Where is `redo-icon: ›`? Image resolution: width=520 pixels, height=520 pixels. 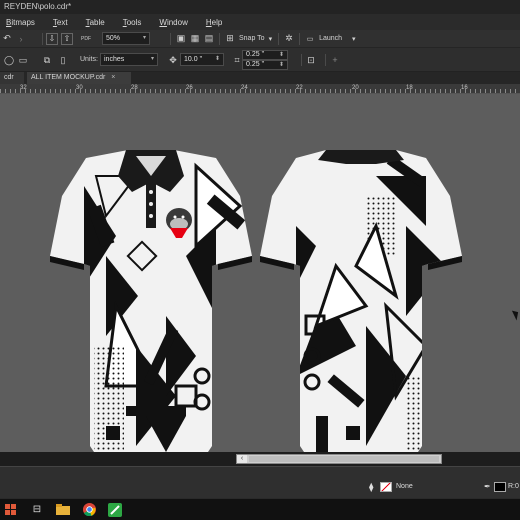
redo-icon: › is located at coordinates (21, 39).